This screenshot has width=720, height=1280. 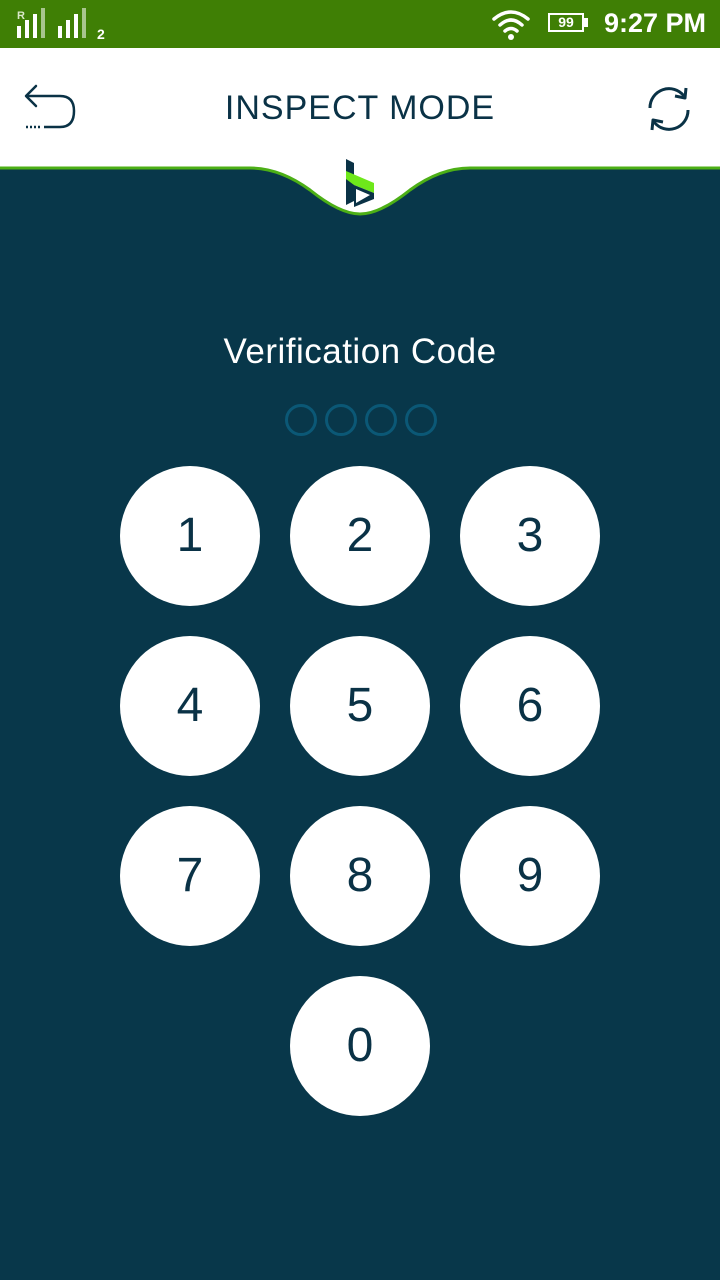 What do you see at coordinates (360, 706) in the screenshot?
I see `key-5-button: 5` at bounding box center [360, 706].